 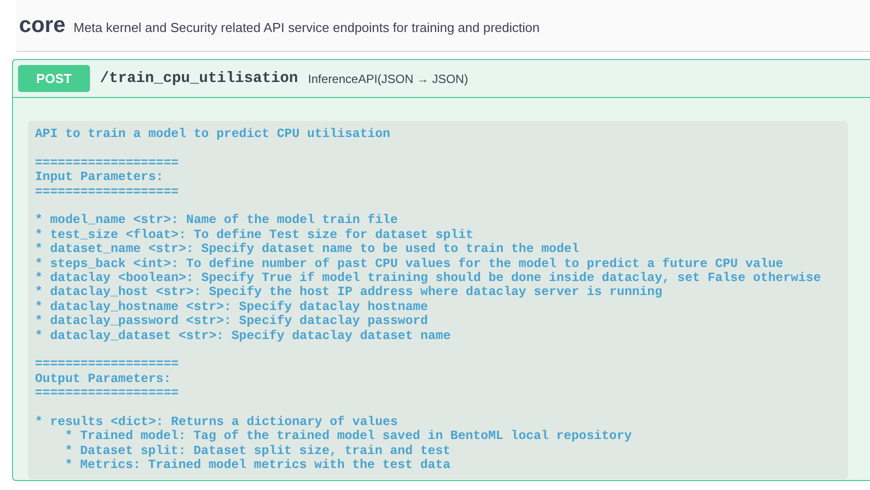 I want to click on doc-line: * dataclay_host <str>: Specify the host IP address where dataclay server is running, so click(x=348, y=292).